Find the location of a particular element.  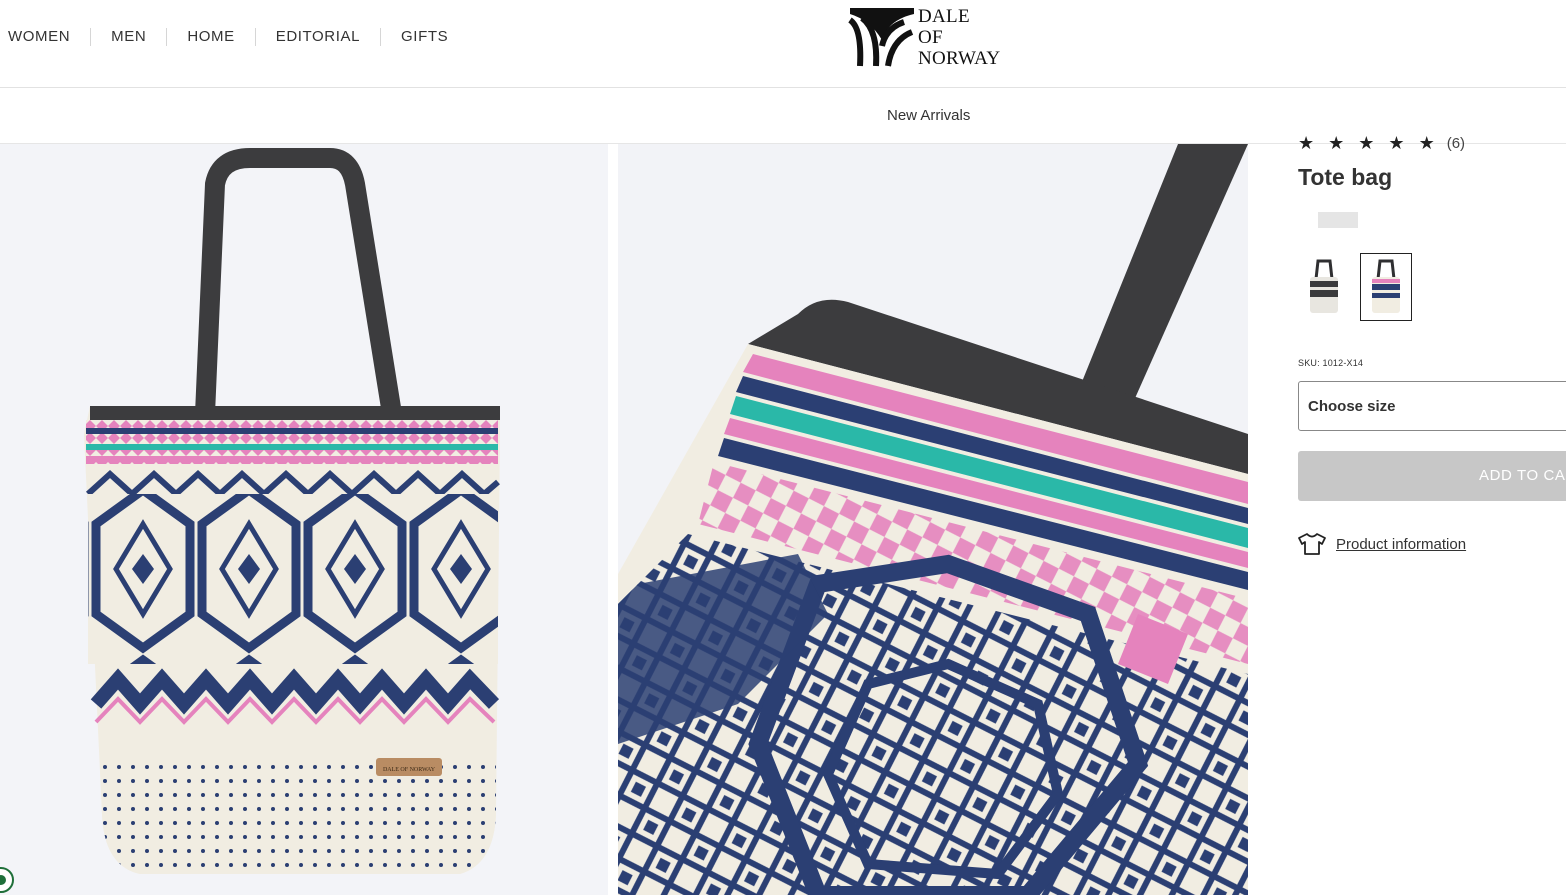

color-swatch-gray is located at coordinates (1324, 287).